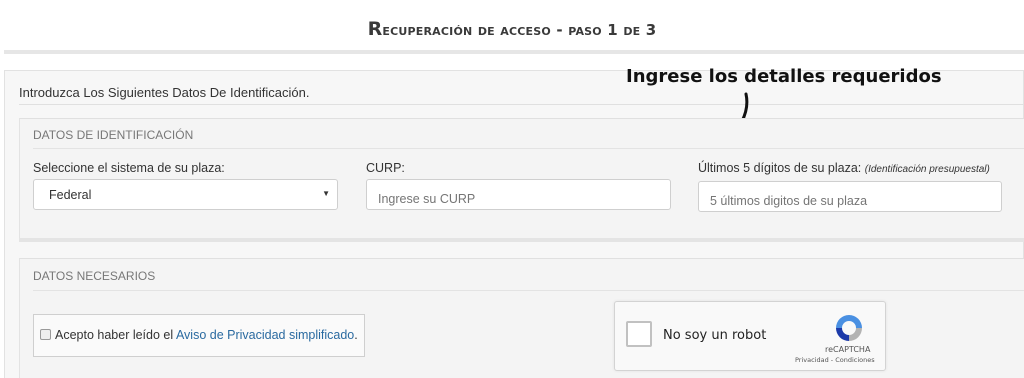 The height and width of the screenshot is (378, 1024). Describe the element at coordinates (784, 76) in the screenshot. I see `annotation-text: Ingrese los detalles requeridos` at that location.